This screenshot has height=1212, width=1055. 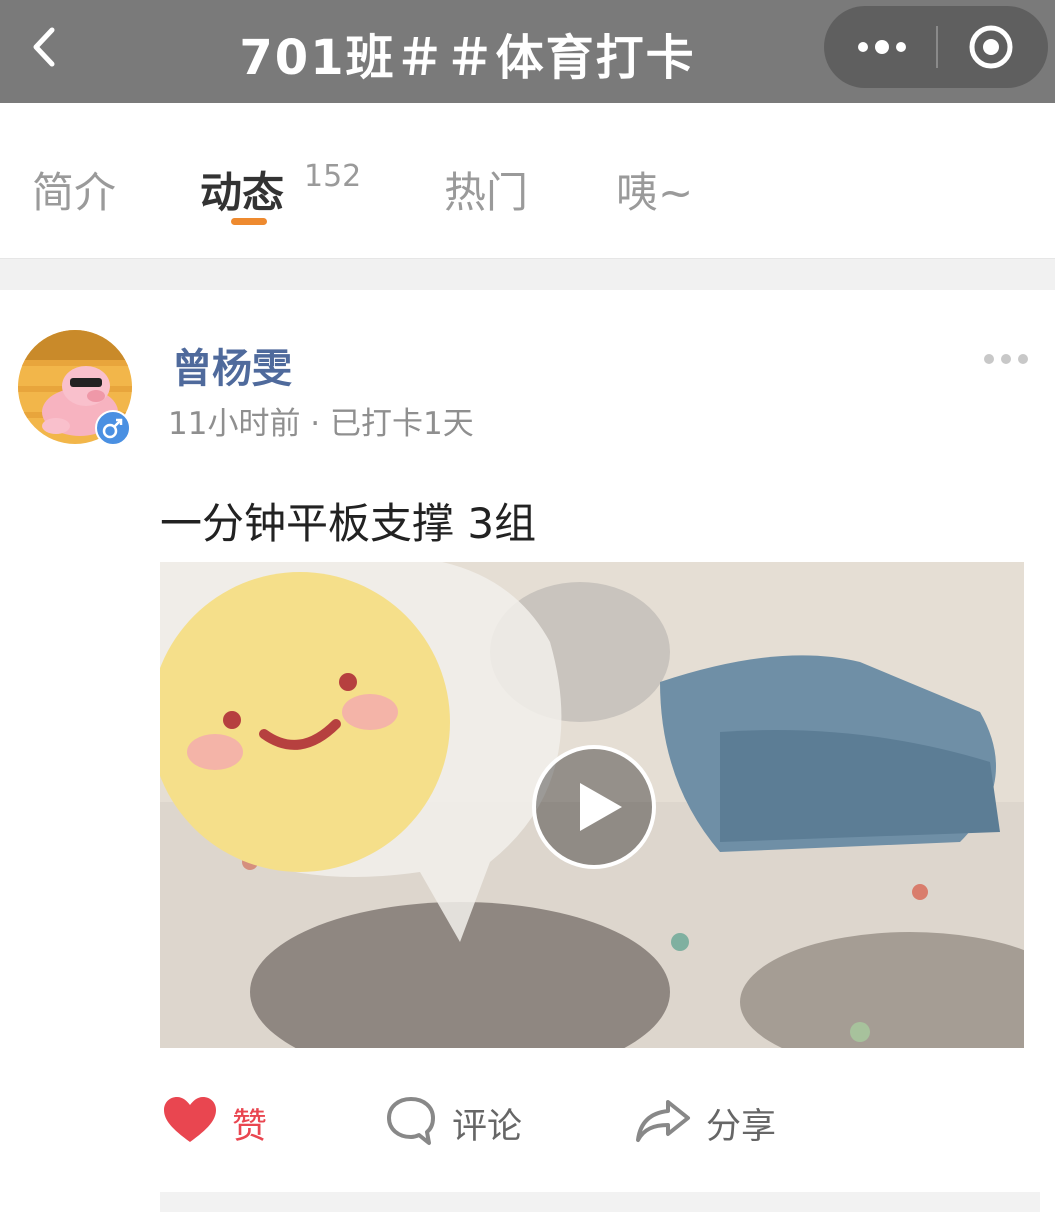 What do you see at coordinates (527, 51) in the screenshot?
I see `top-navigation-bar: 701班＃＃体育打卡` at bounding box center [527, 51].